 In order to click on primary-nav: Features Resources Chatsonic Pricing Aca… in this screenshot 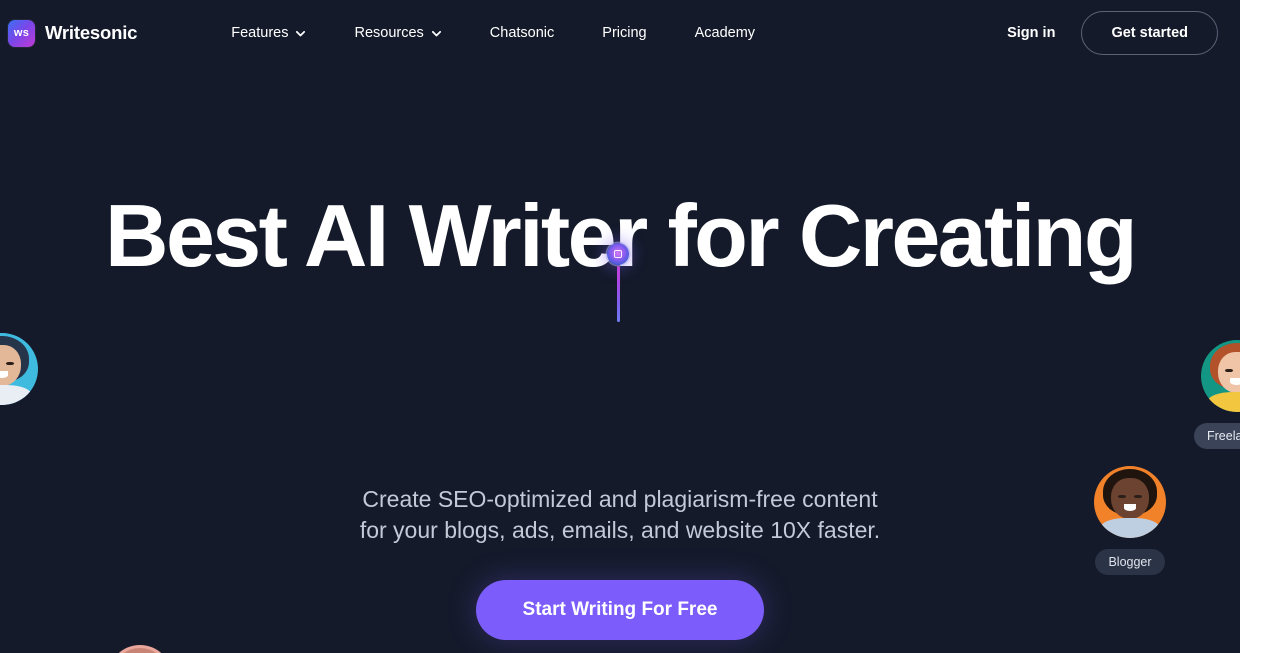, I will do `click(493, 33)`.